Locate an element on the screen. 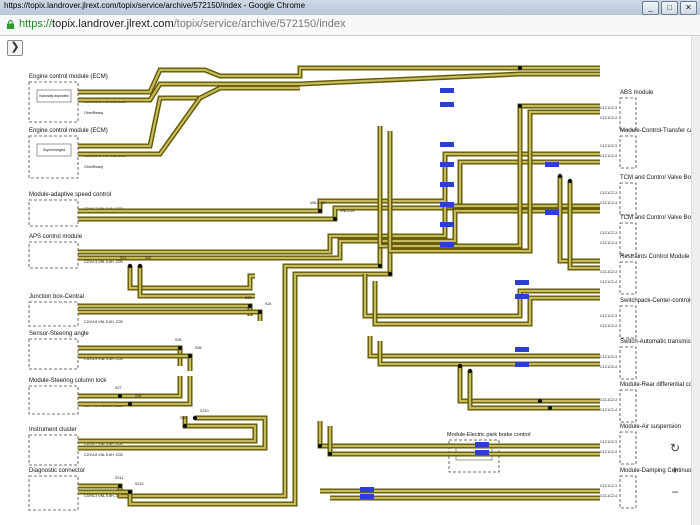 The image size is (700, 525). connector-pin-label: C2/V4-8 VNL 5.6H, 2CB is located at coordinates (103, 455).